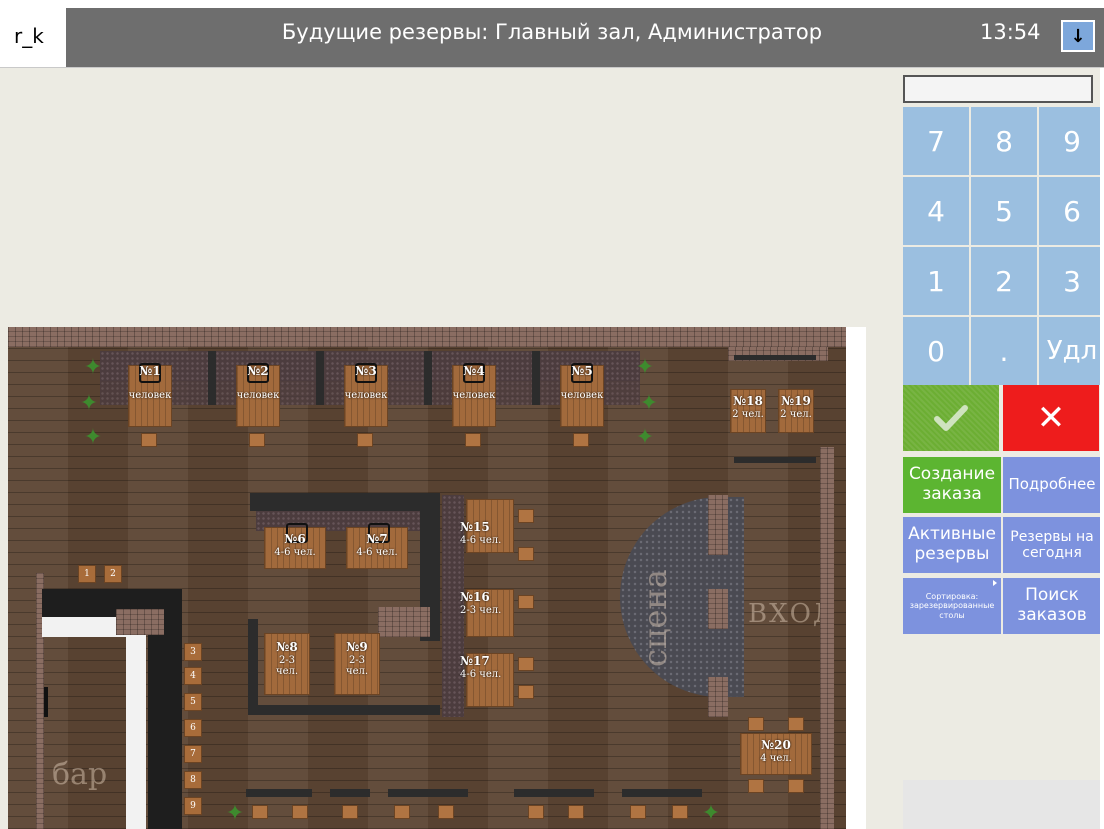 The width and height of the screenshot is (1104, 829). Describe the element at coordinates (295, 545) in the screenshot. I see `table-6-label: №6 4-6 чел.` at that location.